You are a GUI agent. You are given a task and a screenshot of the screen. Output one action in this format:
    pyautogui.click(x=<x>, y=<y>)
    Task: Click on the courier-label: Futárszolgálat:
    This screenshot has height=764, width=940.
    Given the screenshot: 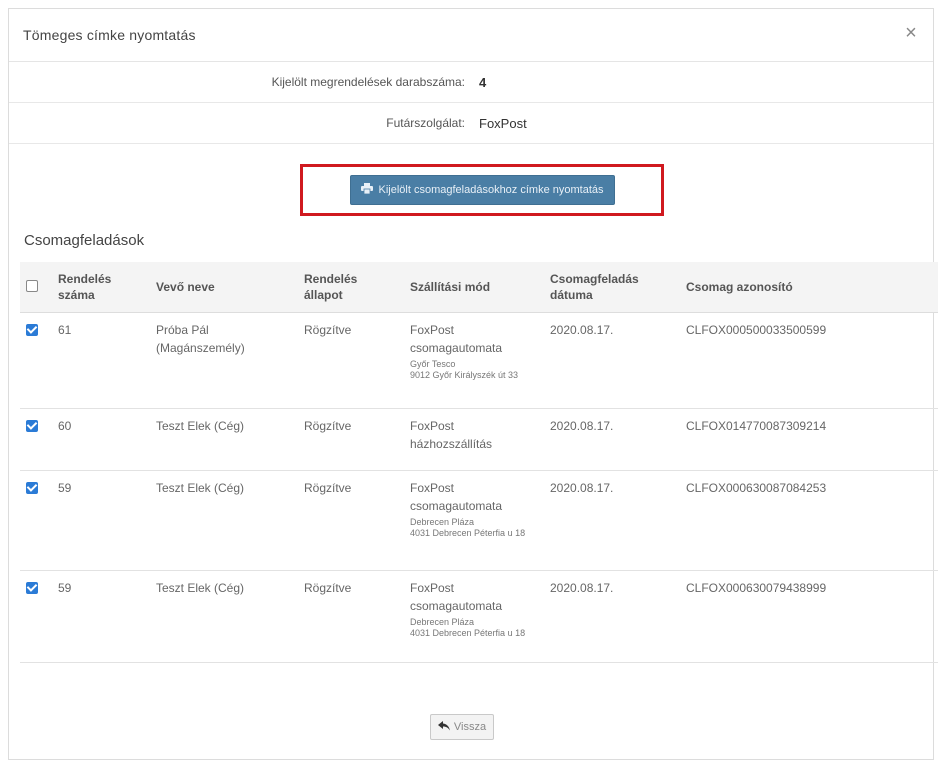 What is the action you would take?
    pyautogui.click(x=425, y=123)
    